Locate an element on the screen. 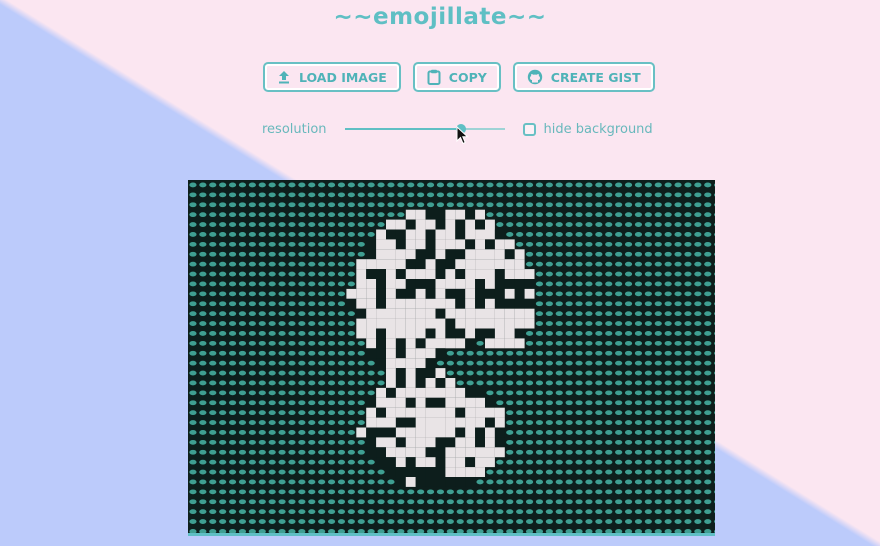  load-image-button: LOAD IMAGE is located at coordinates (332, 77).